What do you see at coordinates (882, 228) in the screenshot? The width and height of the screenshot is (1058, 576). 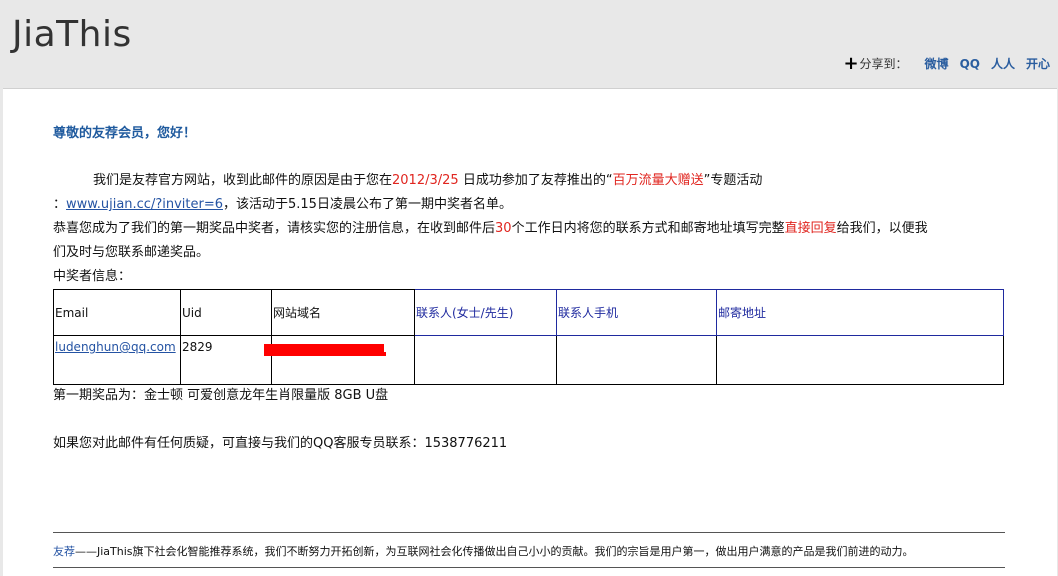 I see `p3-text-c: 给我们，以便我` at bounding box center [882, 228].